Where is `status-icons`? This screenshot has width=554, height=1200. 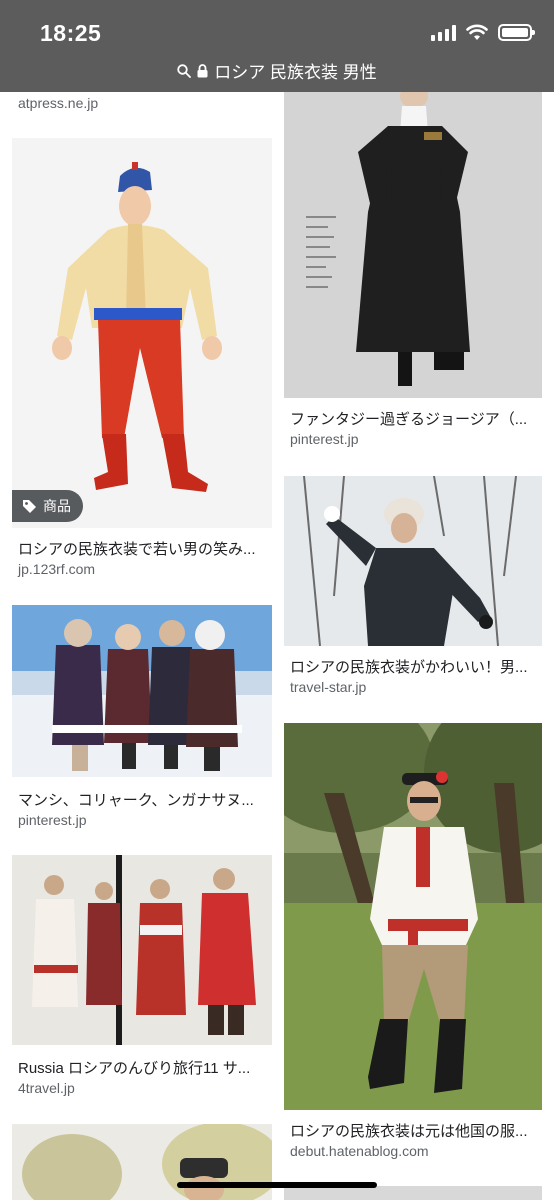
status-icons is located at coordinates (483, 32).